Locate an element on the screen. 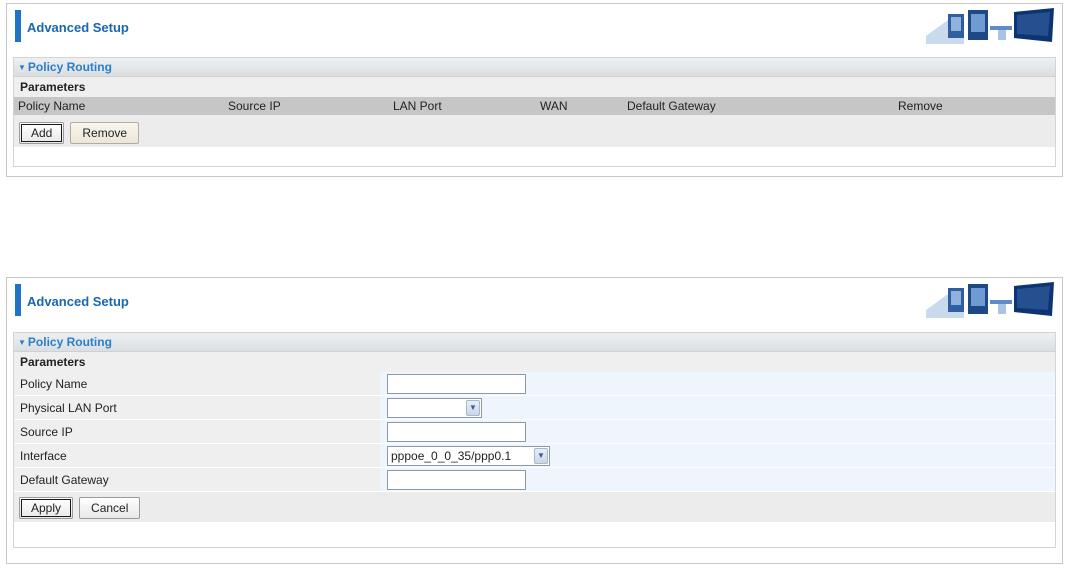 Image resolution: width=1068 pixels, height=569 pixels. column-header-lan-port: LAN Port is located at coordinates (417, 106).